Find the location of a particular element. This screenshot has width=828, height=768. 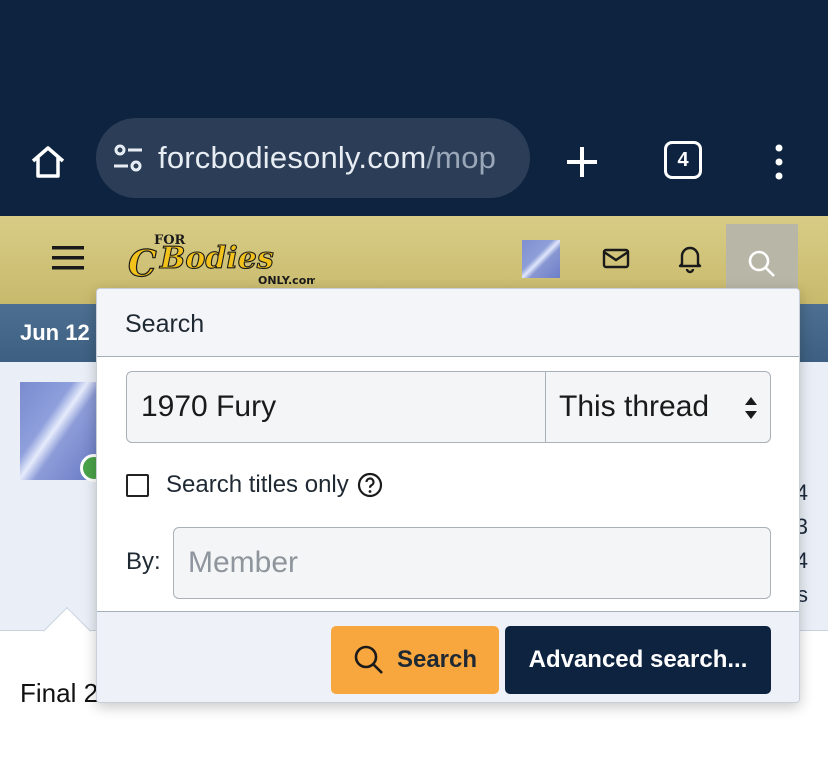

svg-text: C is located at coordinates (142, 264).